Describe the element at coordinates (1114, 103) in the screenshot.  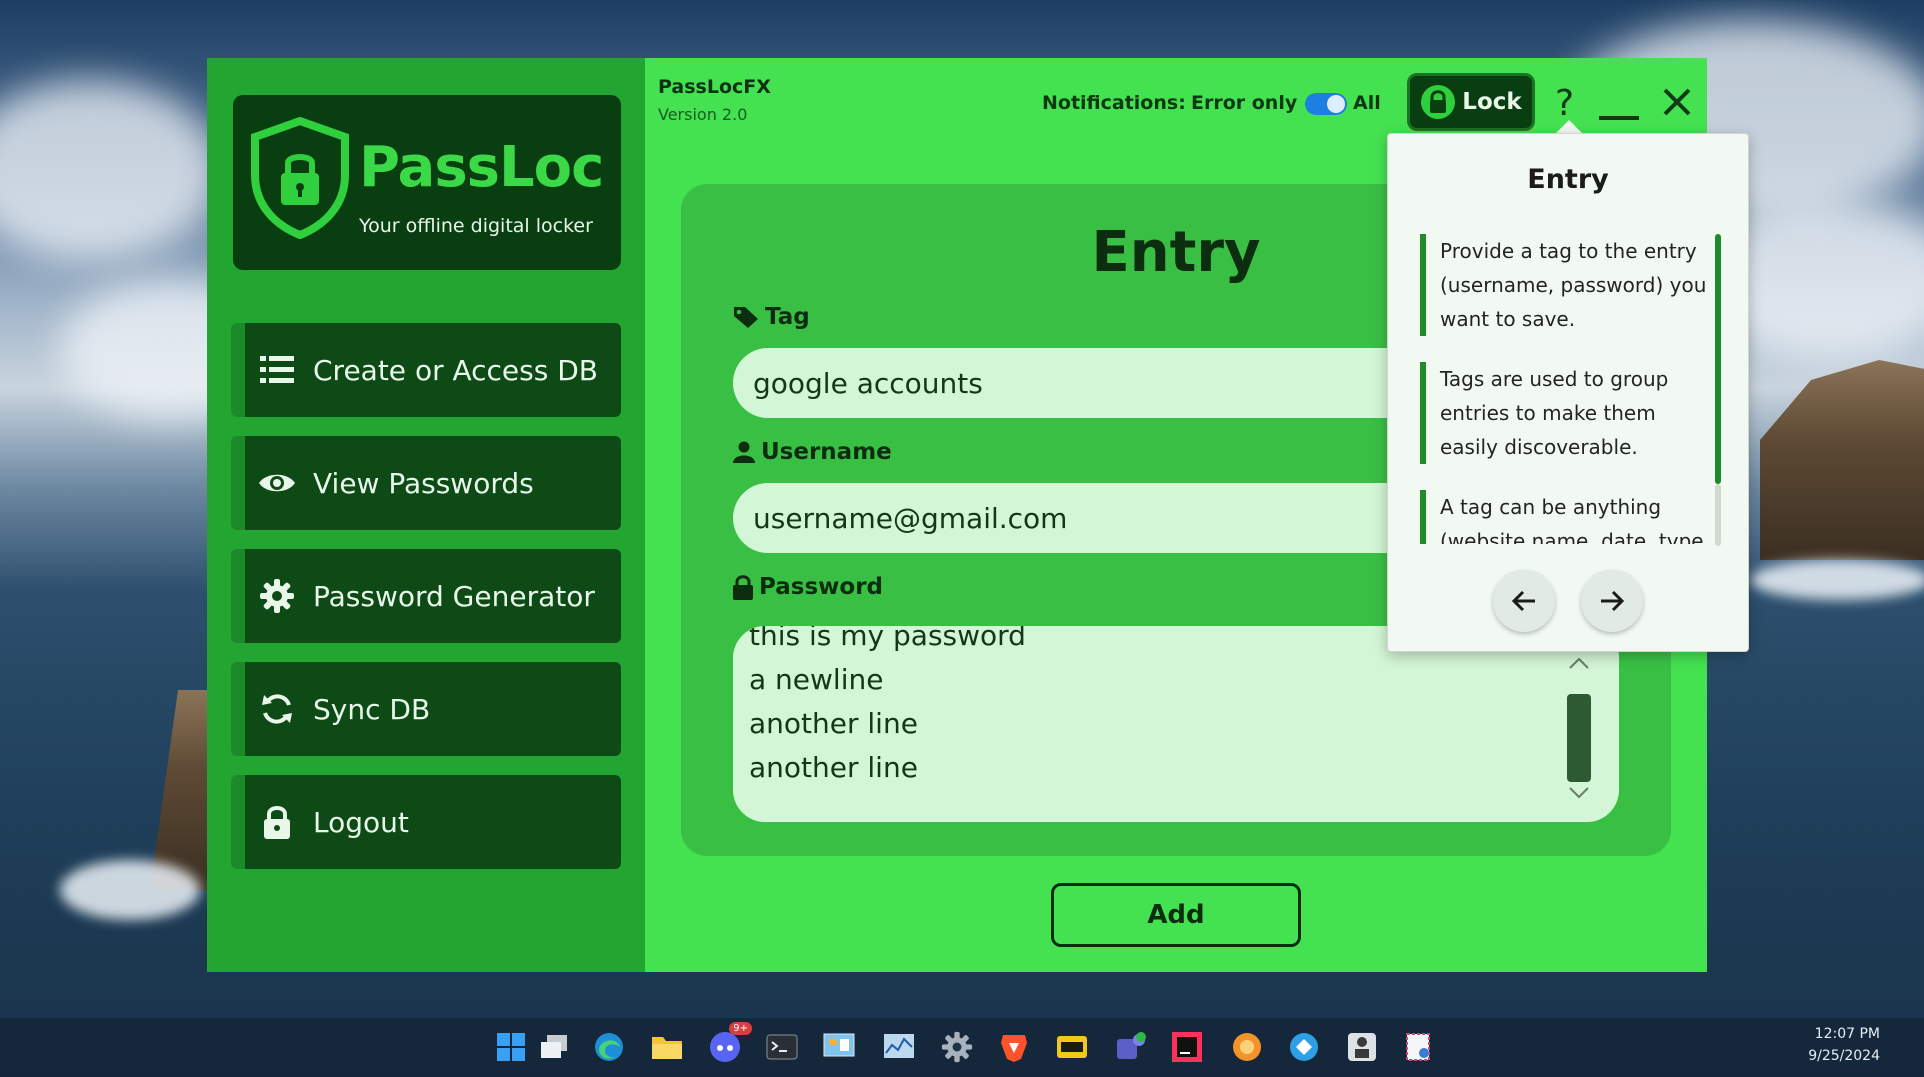
I see `notifications-label: Notifications:` at that location.